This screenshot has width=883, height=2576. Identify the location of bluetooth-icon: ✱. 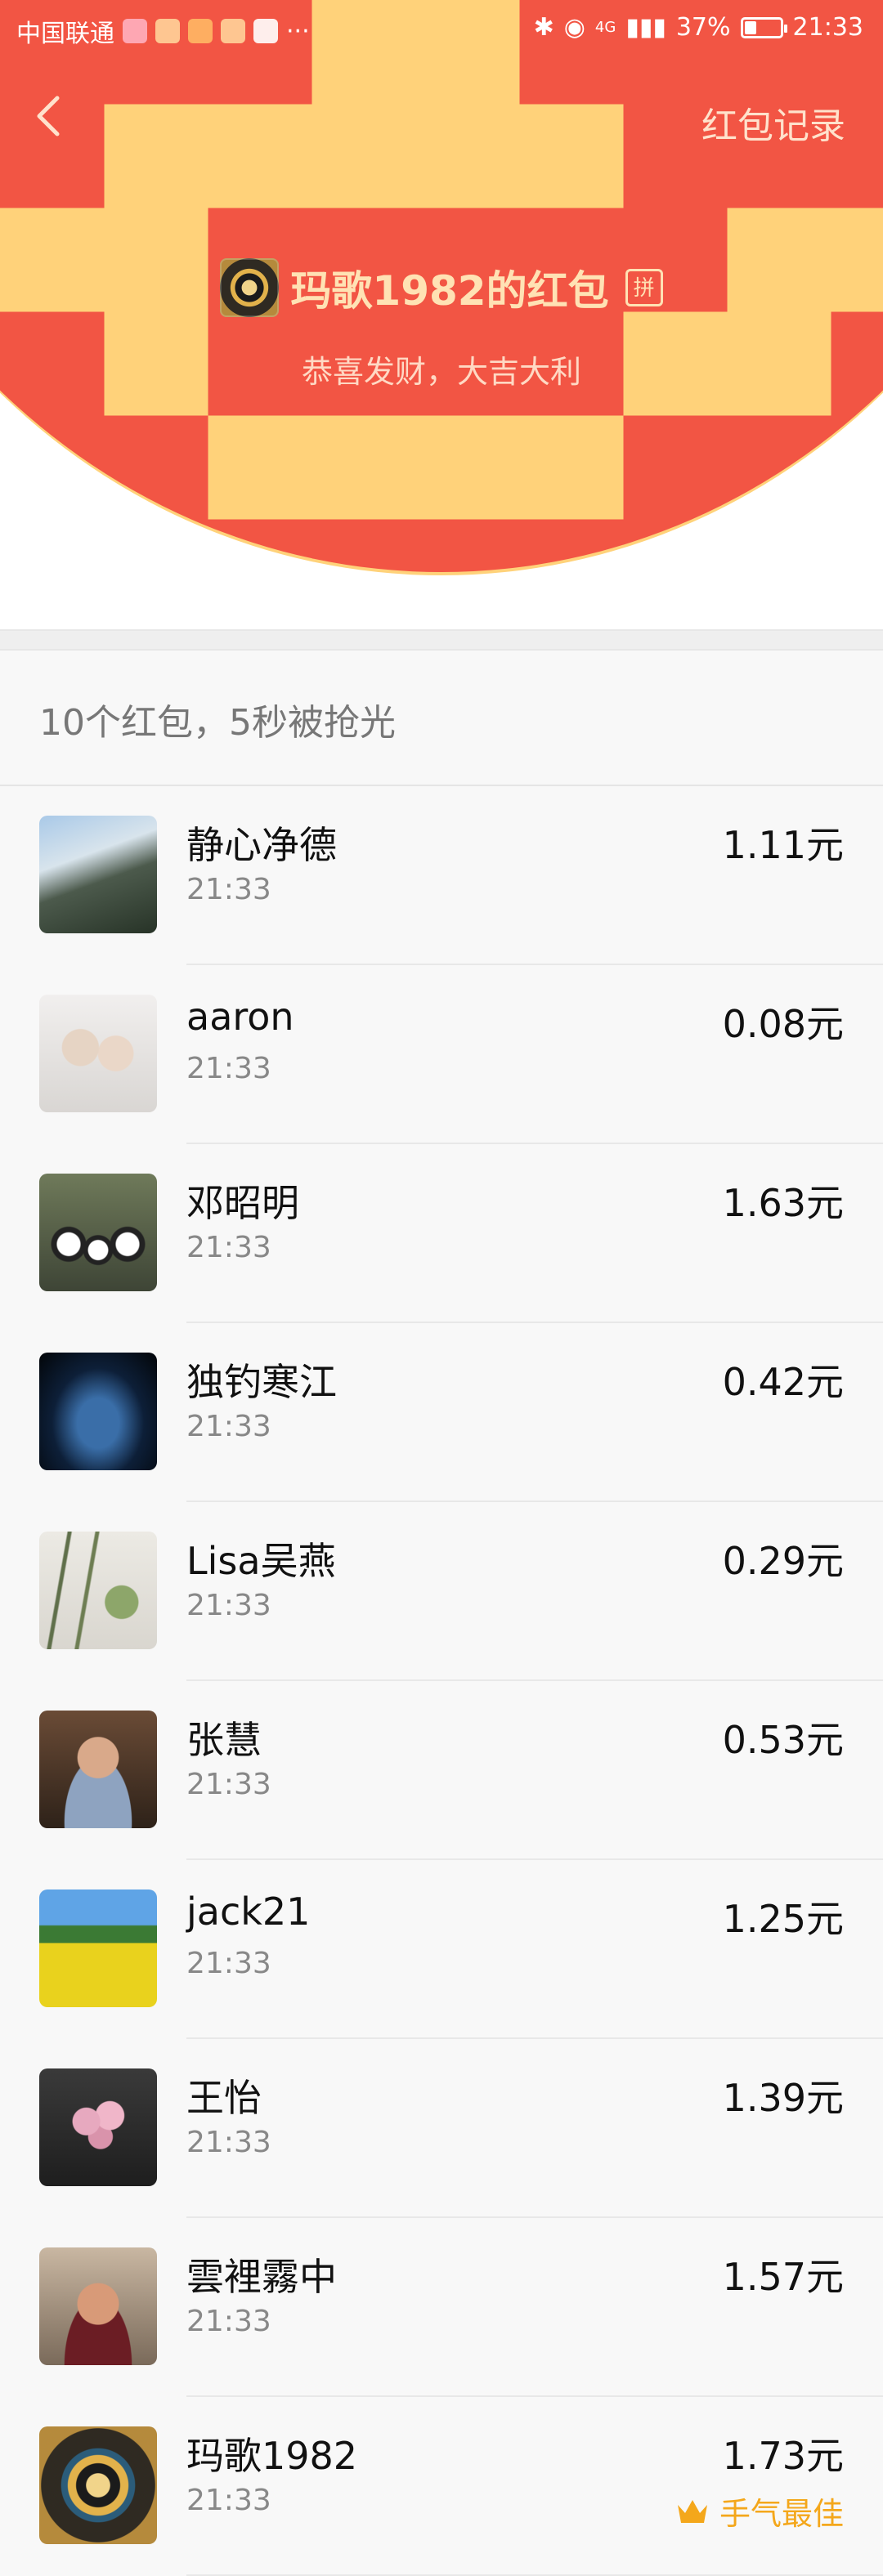
(543, 27).